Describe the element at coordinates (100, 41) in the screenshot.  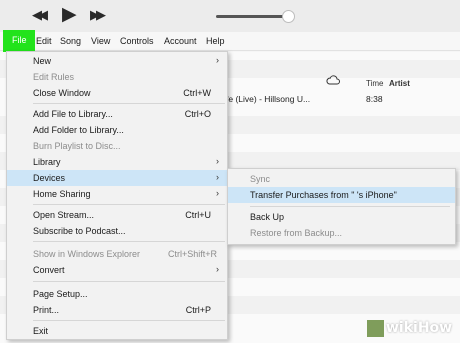
I see `menu-view: View` at that location.